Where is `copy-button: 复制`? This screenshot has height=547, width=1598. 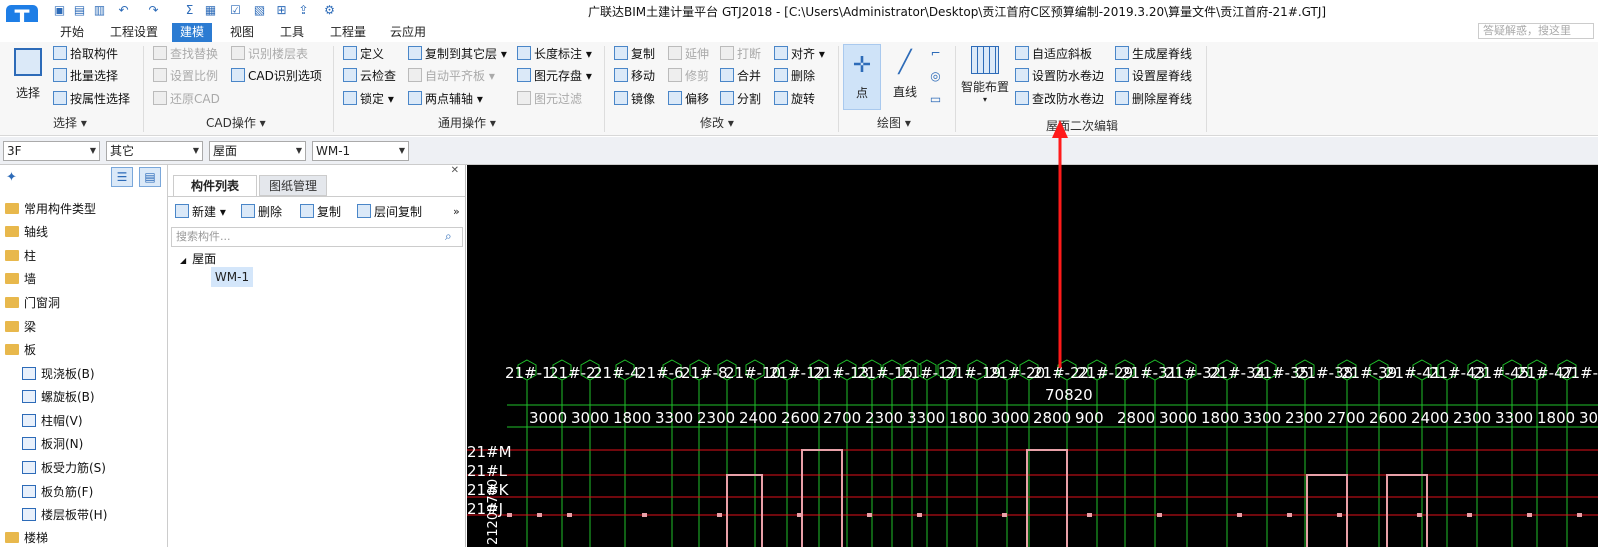
copy-button: 复制 is located at coordinates (634, 54).